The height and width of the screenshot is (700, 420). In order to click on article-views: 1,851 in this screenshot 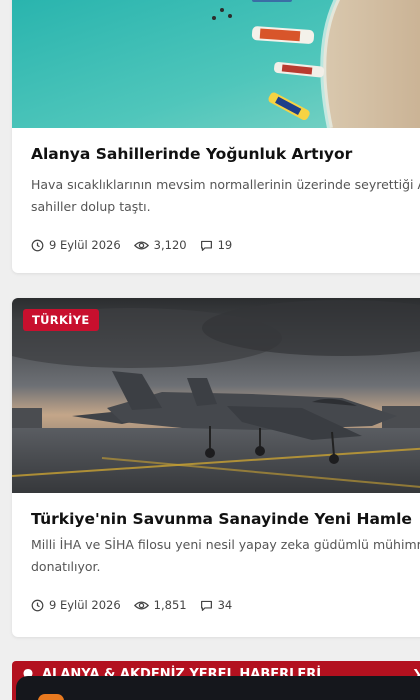, I will do `click(160, 605)`.